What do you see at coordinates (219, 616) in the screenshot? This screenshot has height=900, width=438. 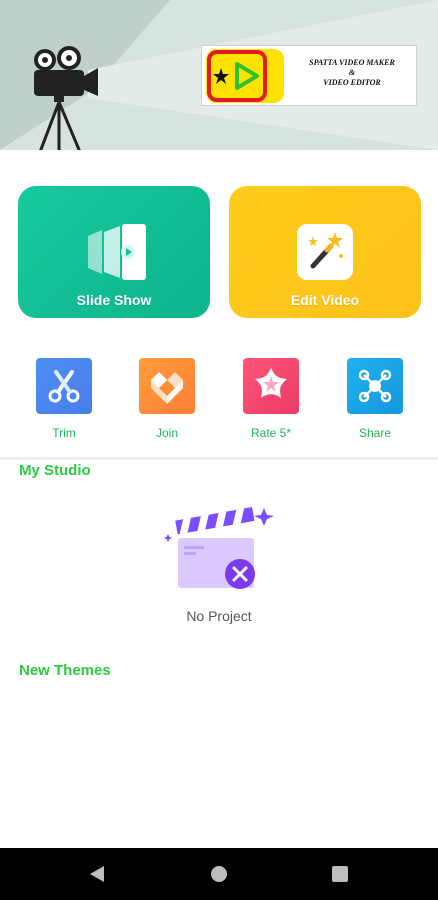 I see `no-project-text: No Project` at bounding box center [219, 616].